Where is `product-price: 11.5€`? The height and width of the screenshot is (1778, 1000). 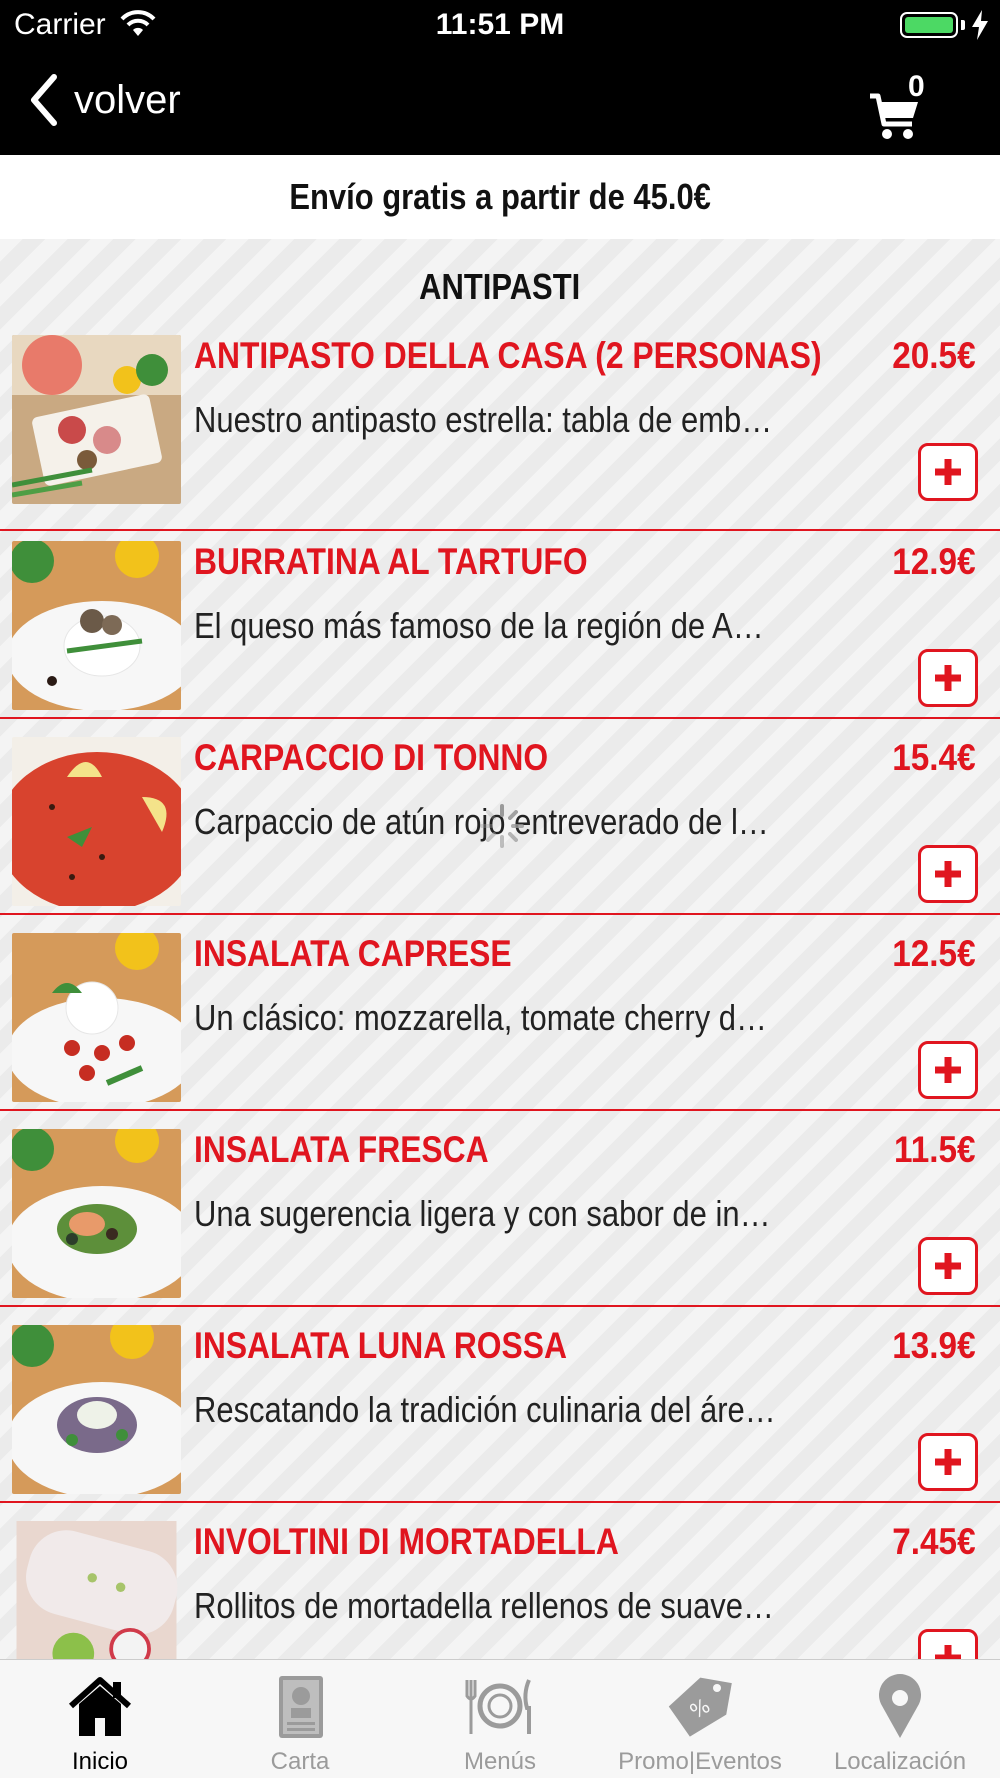 product-price: 11.5€ is located at coordinates (935, 1149).